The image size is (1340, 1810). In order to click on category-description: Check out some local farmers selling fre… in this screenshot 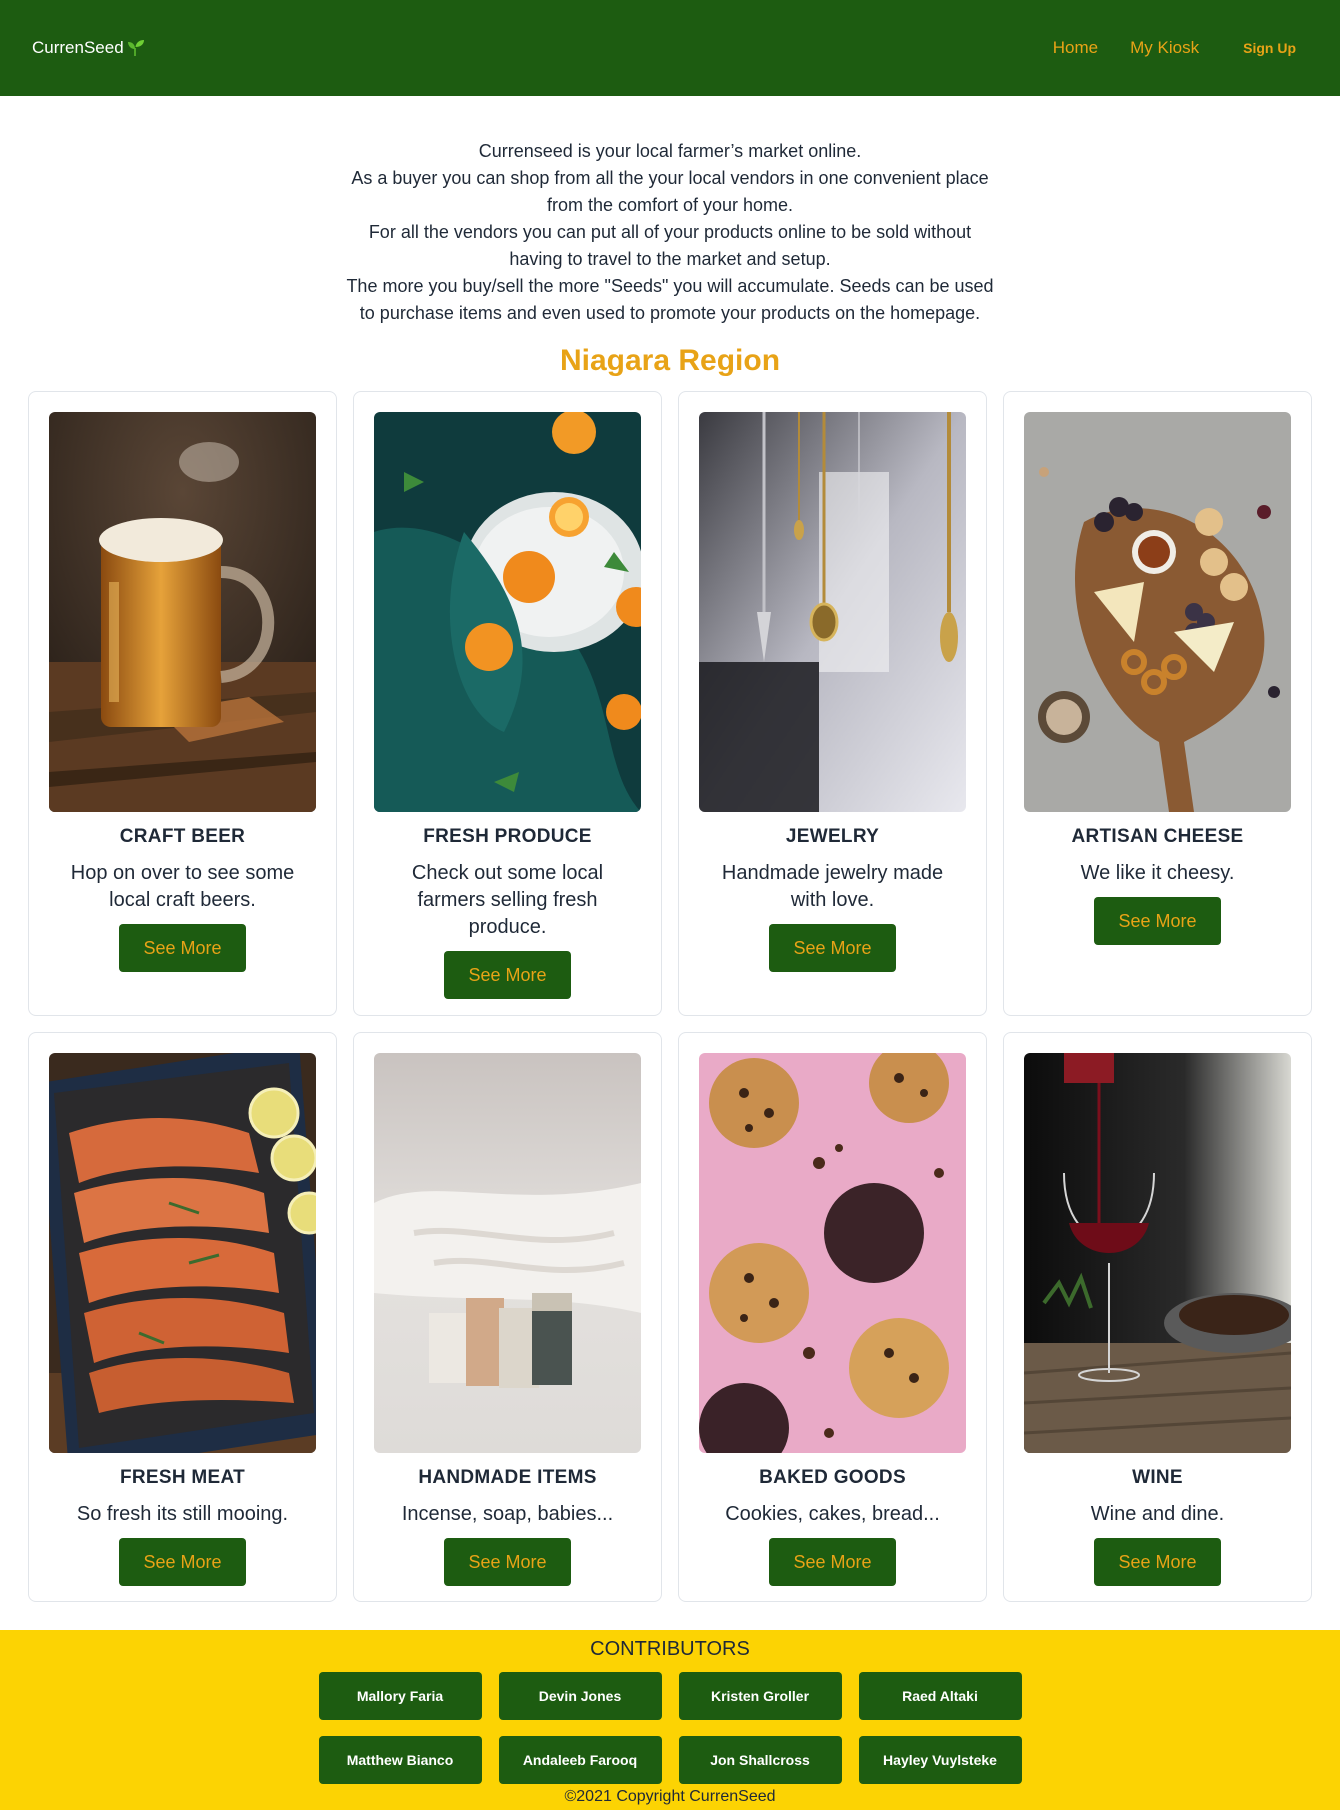, I will do `click(507, 900)`.